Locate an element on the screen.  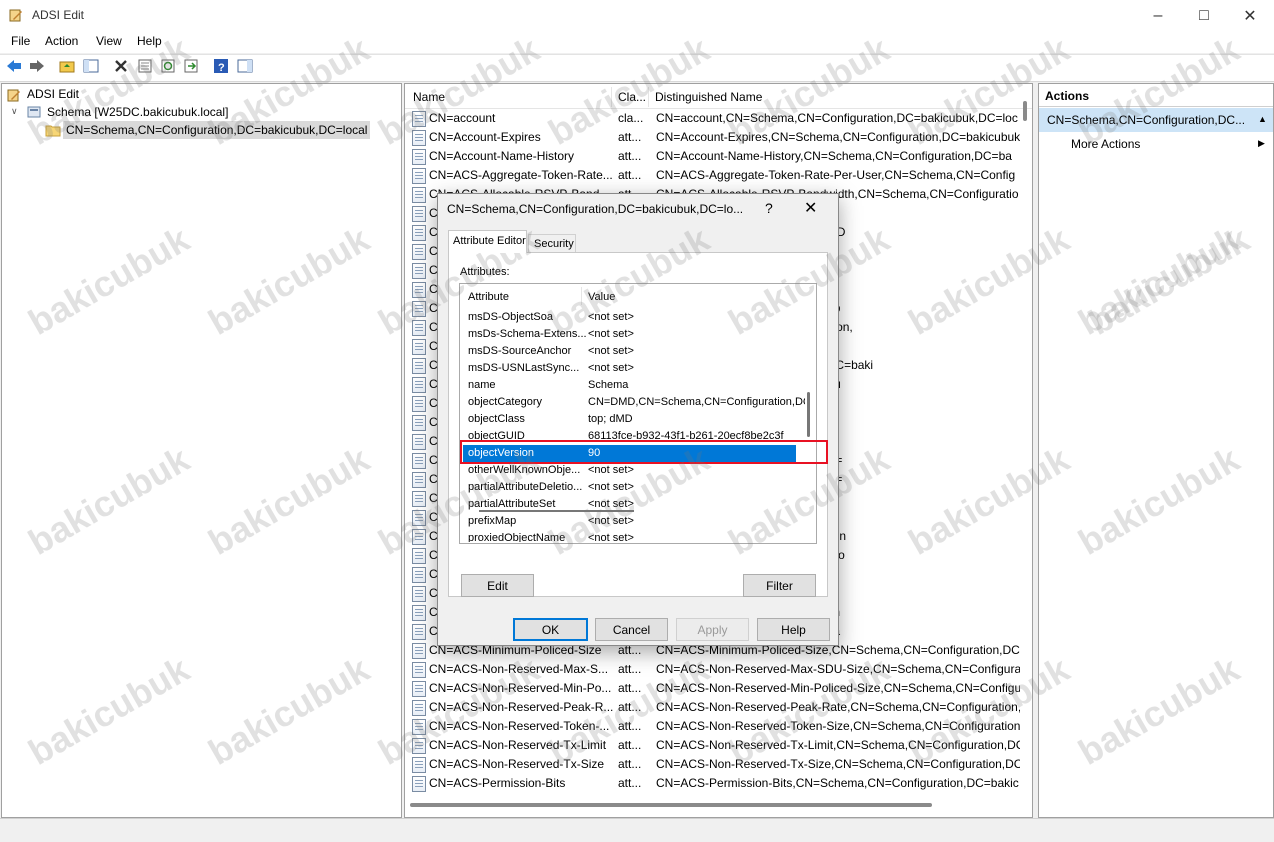
menu-view: View is located at coordinates (109, 41).